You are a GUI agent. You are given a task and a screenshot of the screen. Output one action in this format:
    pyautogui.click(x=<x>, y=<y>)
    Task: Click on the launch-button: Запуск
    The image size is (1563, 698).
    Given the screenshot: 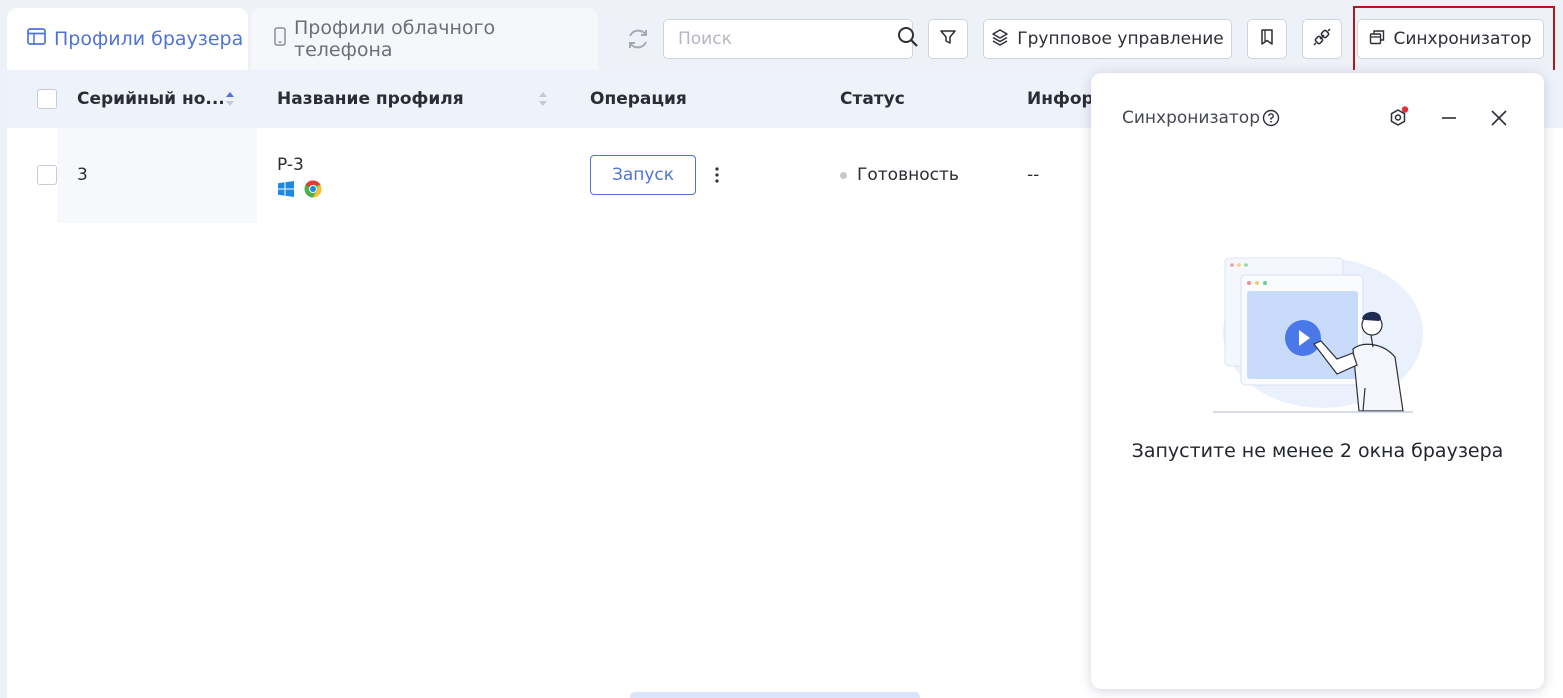 What is the action you would take?
    pyautogui.click(x=643, y=175)
    